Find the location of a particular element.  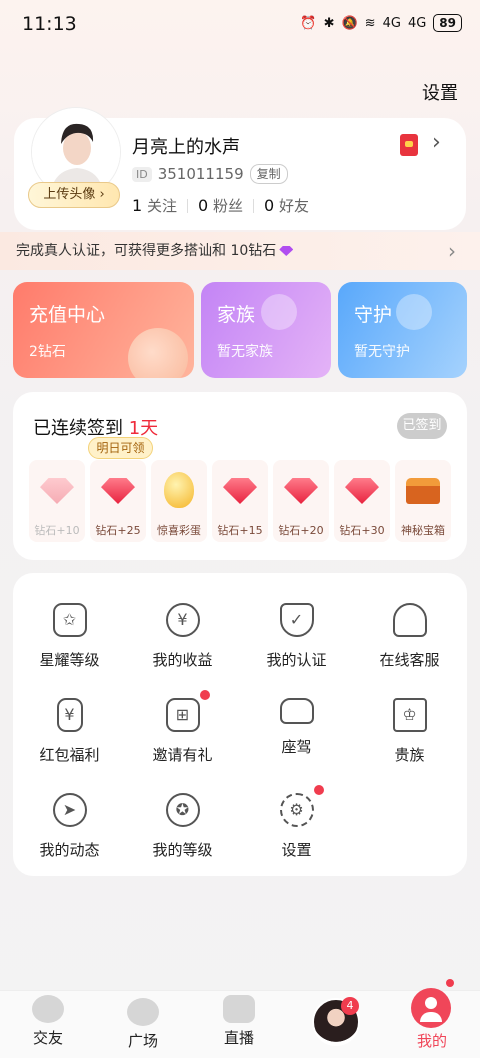

menu-label: 贵族 is located at coordinates (409, 755).